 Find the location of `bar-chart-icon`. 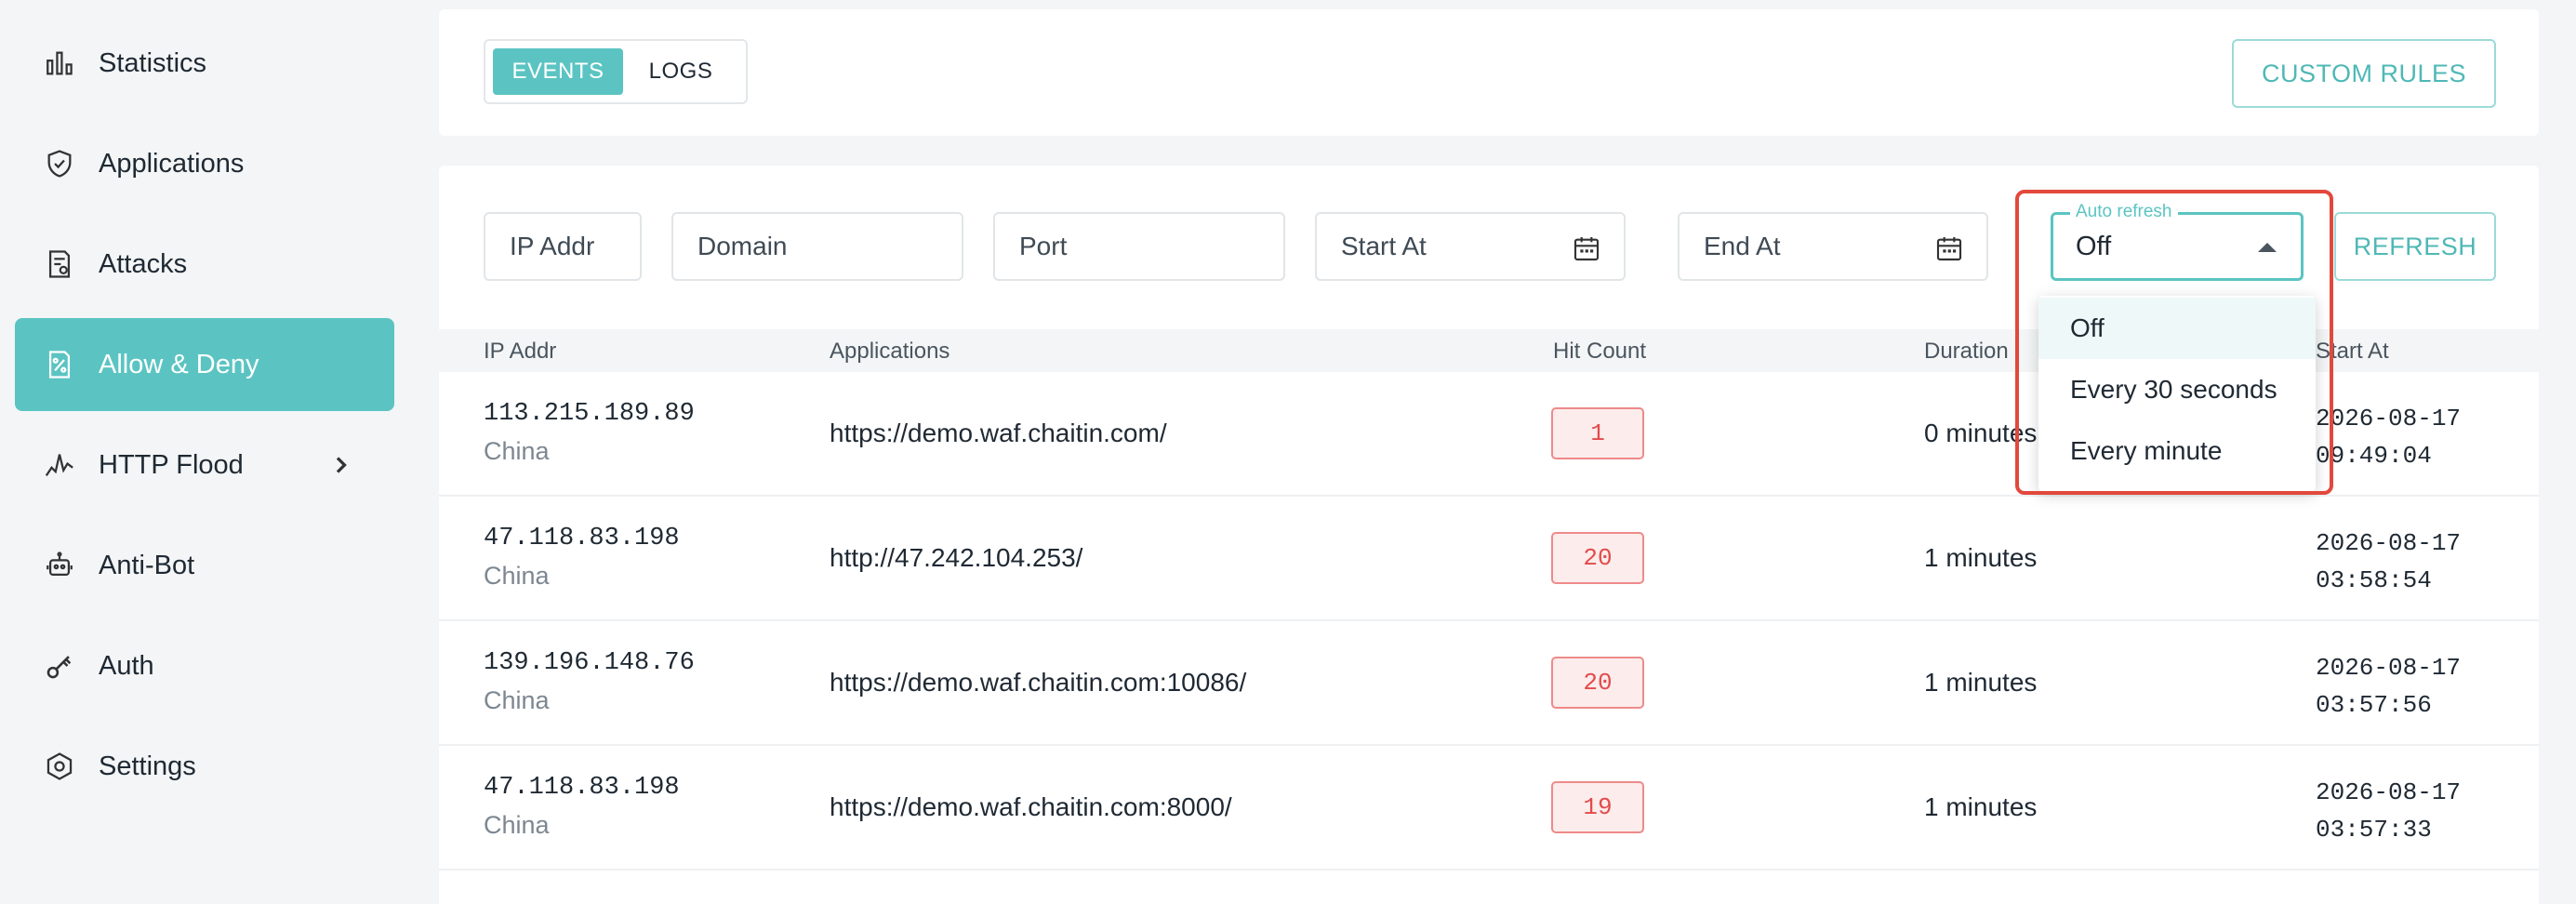

bar-chart-icon is located at coordinates (59, 64).